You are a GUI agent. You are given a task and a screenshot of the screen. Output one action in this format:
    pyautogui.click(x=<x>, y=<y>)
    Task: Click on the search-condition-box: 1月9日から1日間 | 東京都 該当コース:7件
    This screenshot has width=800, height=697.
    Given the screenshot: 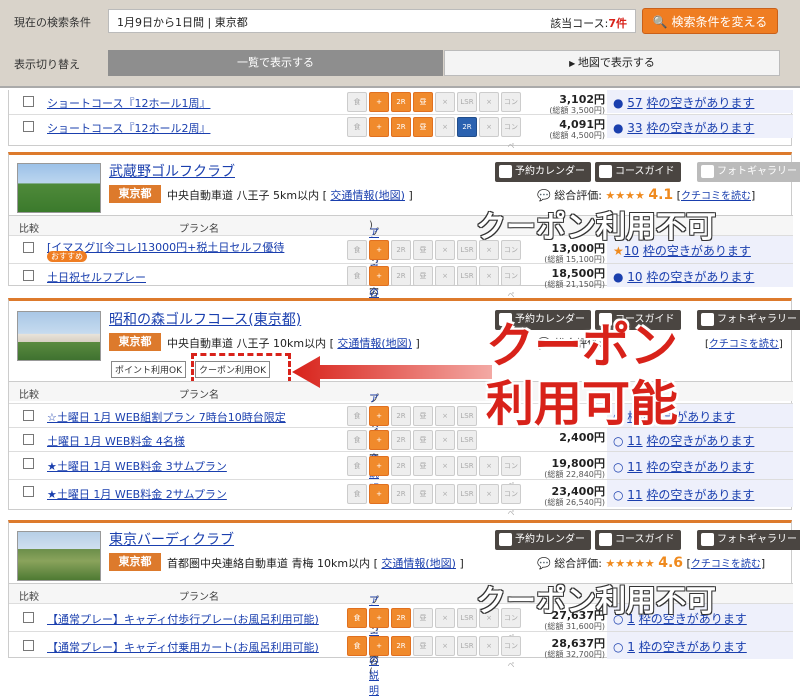 What is the action you would take?
    pyautogui.click(x=372, y=21)
    